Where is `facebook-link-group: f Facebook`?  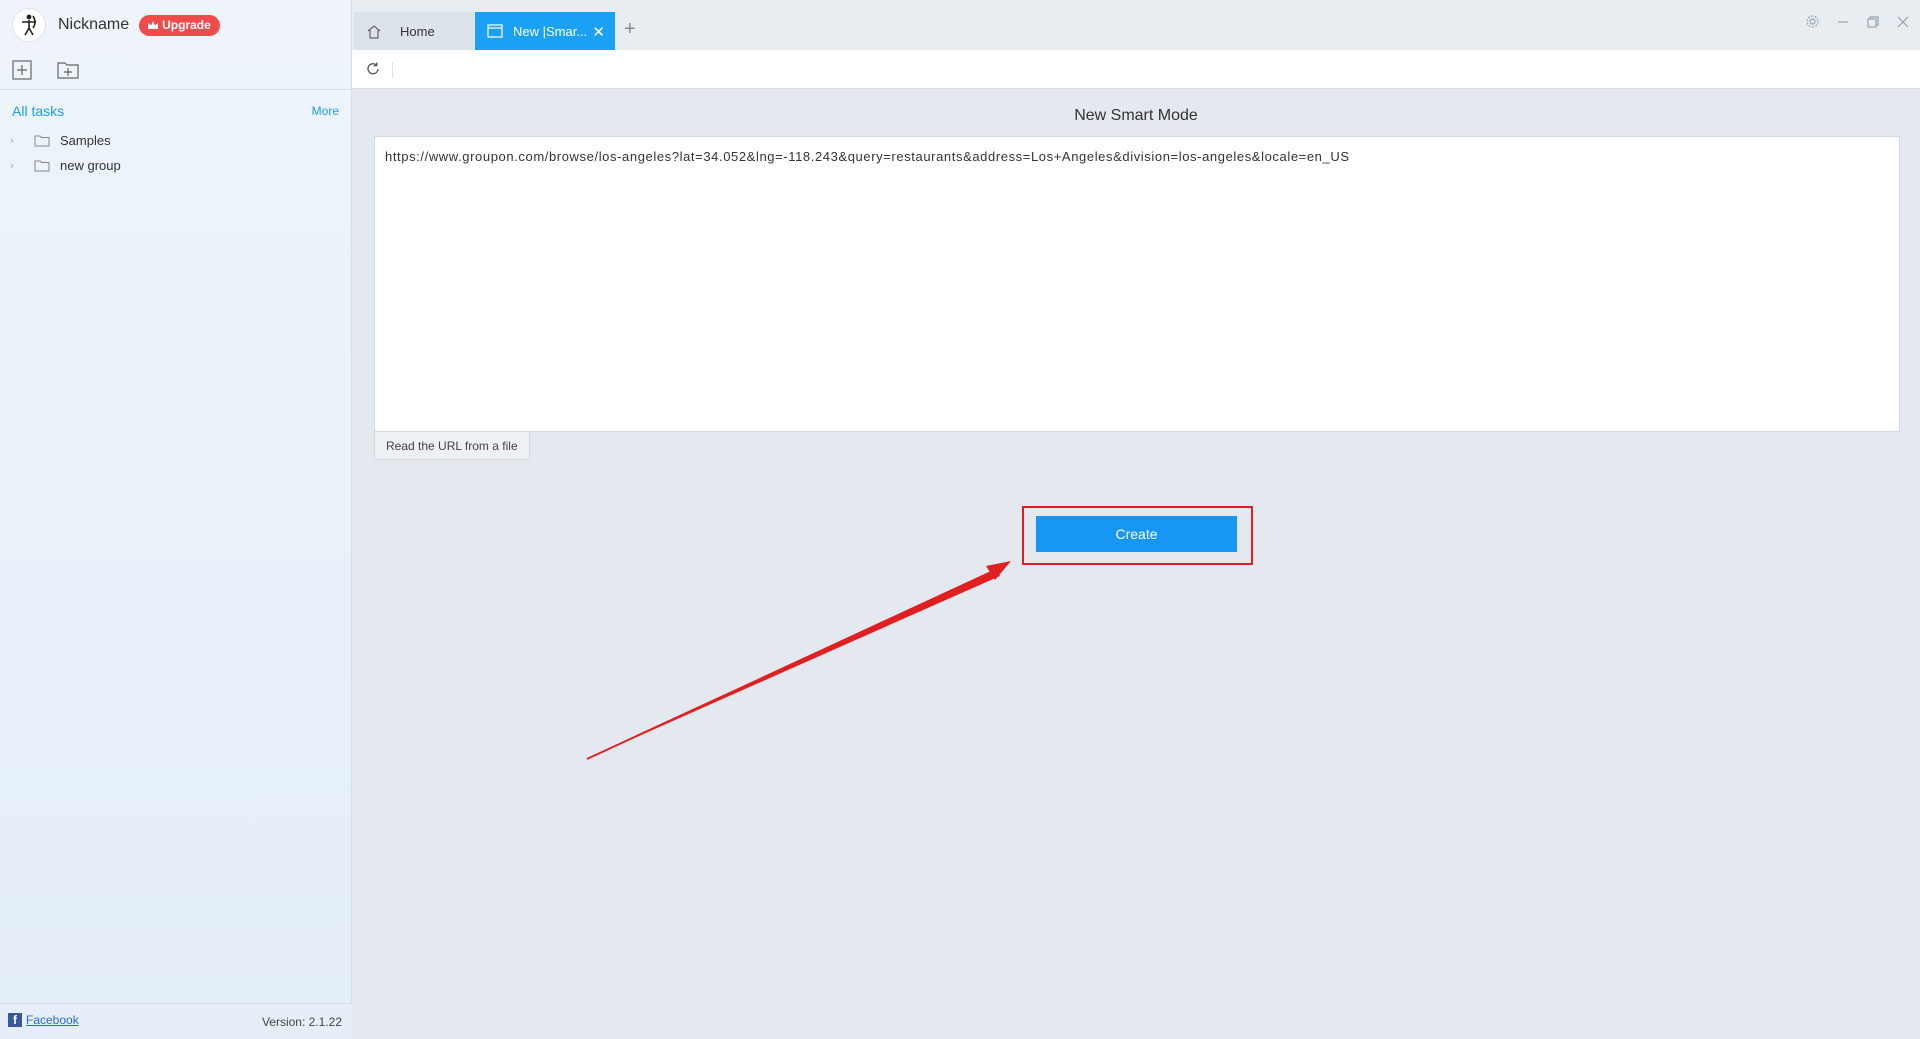
facebook-link-group: f Facebook is located at coordinates (43, 1020).